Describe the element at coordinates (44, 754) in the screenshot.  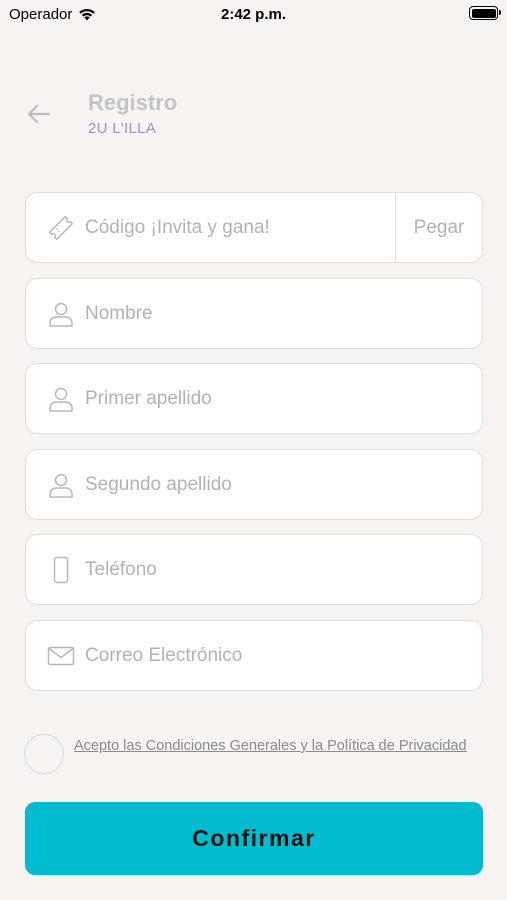
I see `terms-checkbox` at that location.